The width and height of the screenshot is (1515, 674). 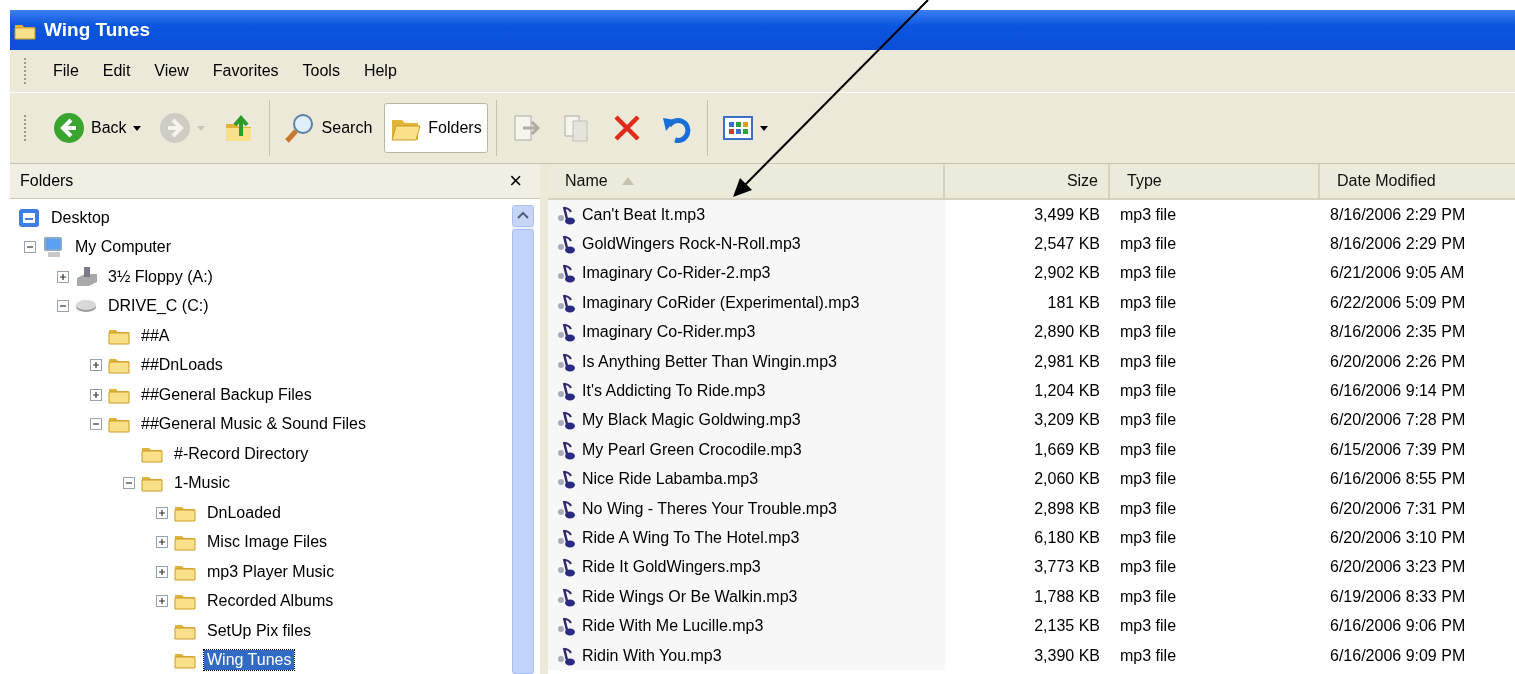 What do you see at coordinates (1073, 302) in the screenshot?
I see `table-cell: 181 KB` at bounding box center [1073, 302].